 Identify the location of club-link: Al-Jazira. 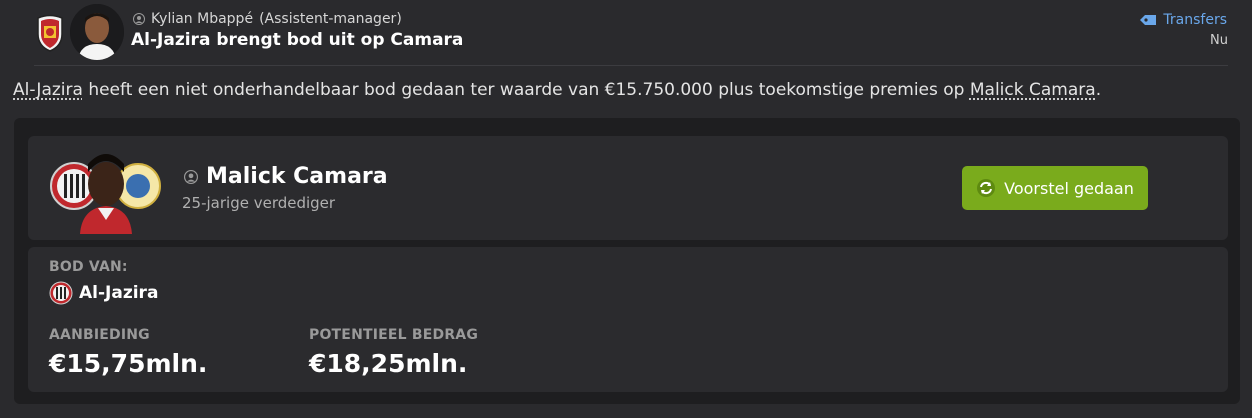
(48, 90).